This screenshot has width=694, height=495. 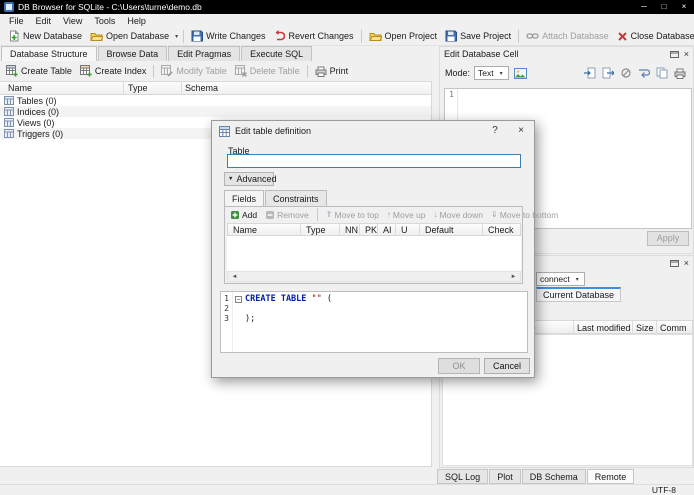 I want to click on column-default: Default, so click(x=451, y=229).